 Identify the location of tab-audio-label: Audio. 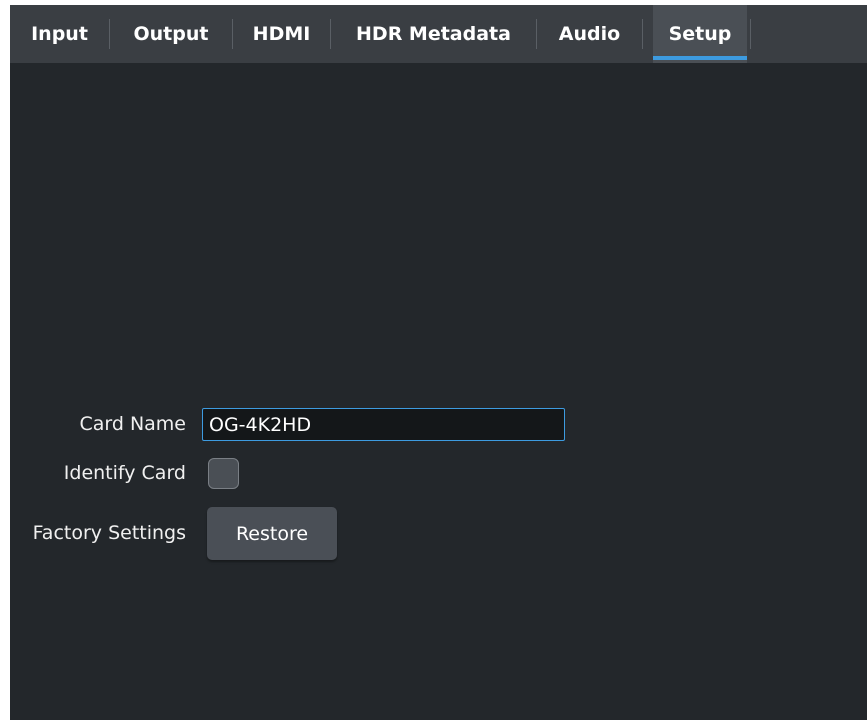
(589, 34).